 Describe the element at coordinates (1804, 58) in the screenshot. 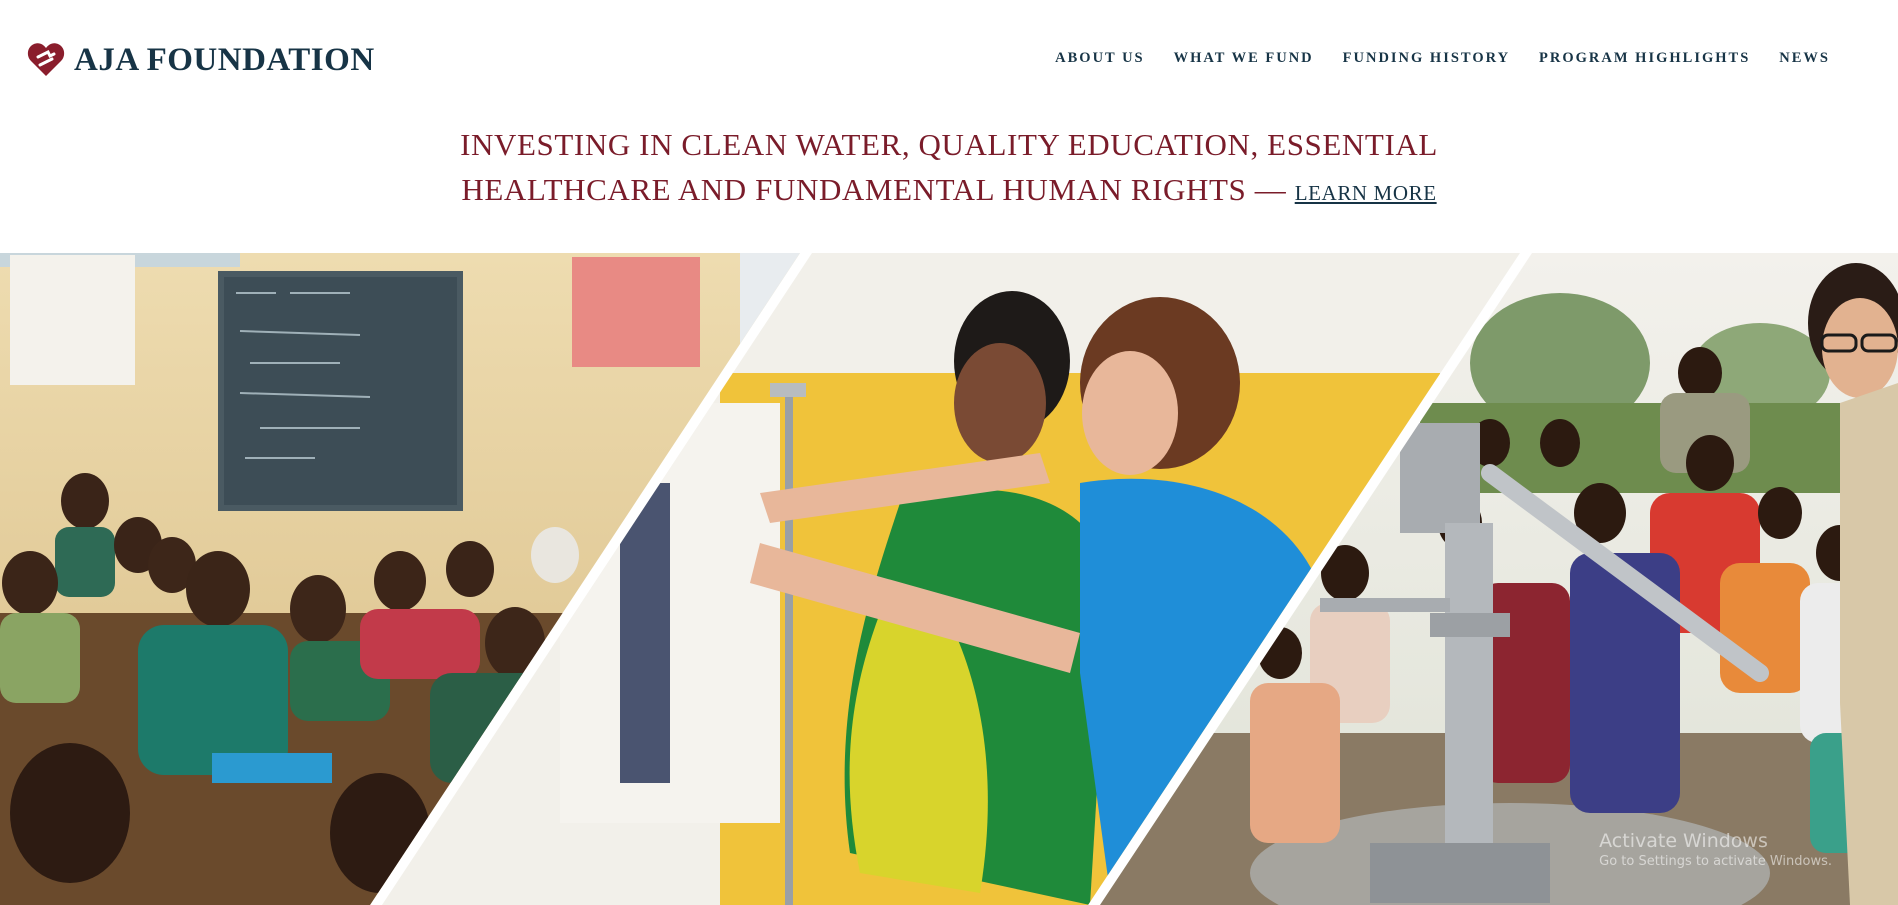

I see `nav-item-news: NEWS` at that location.